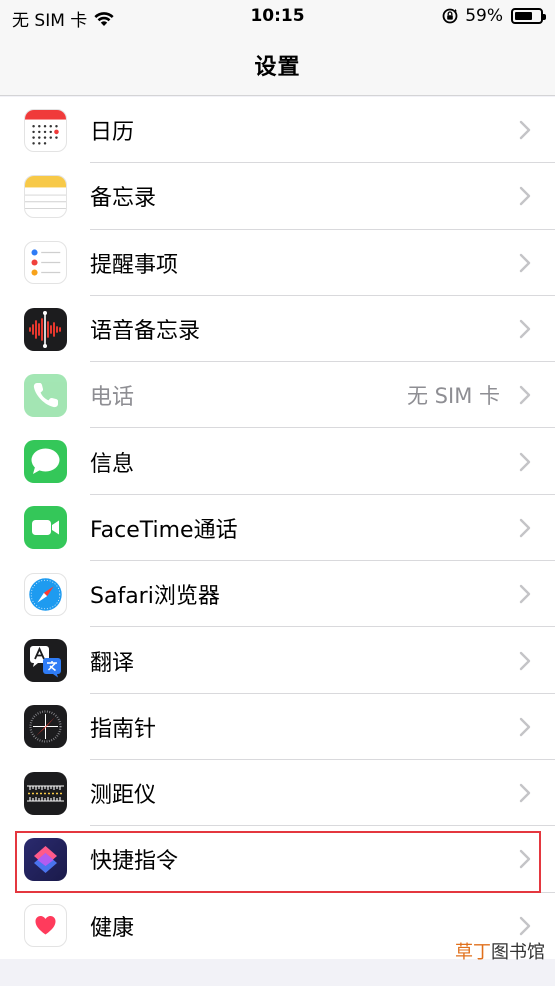 The width and height of the screenshot is (555, 986). Describe the element at coordinates (277, 793) in the screenshot. I see `settings-row-measure: 测距仪` at that location.